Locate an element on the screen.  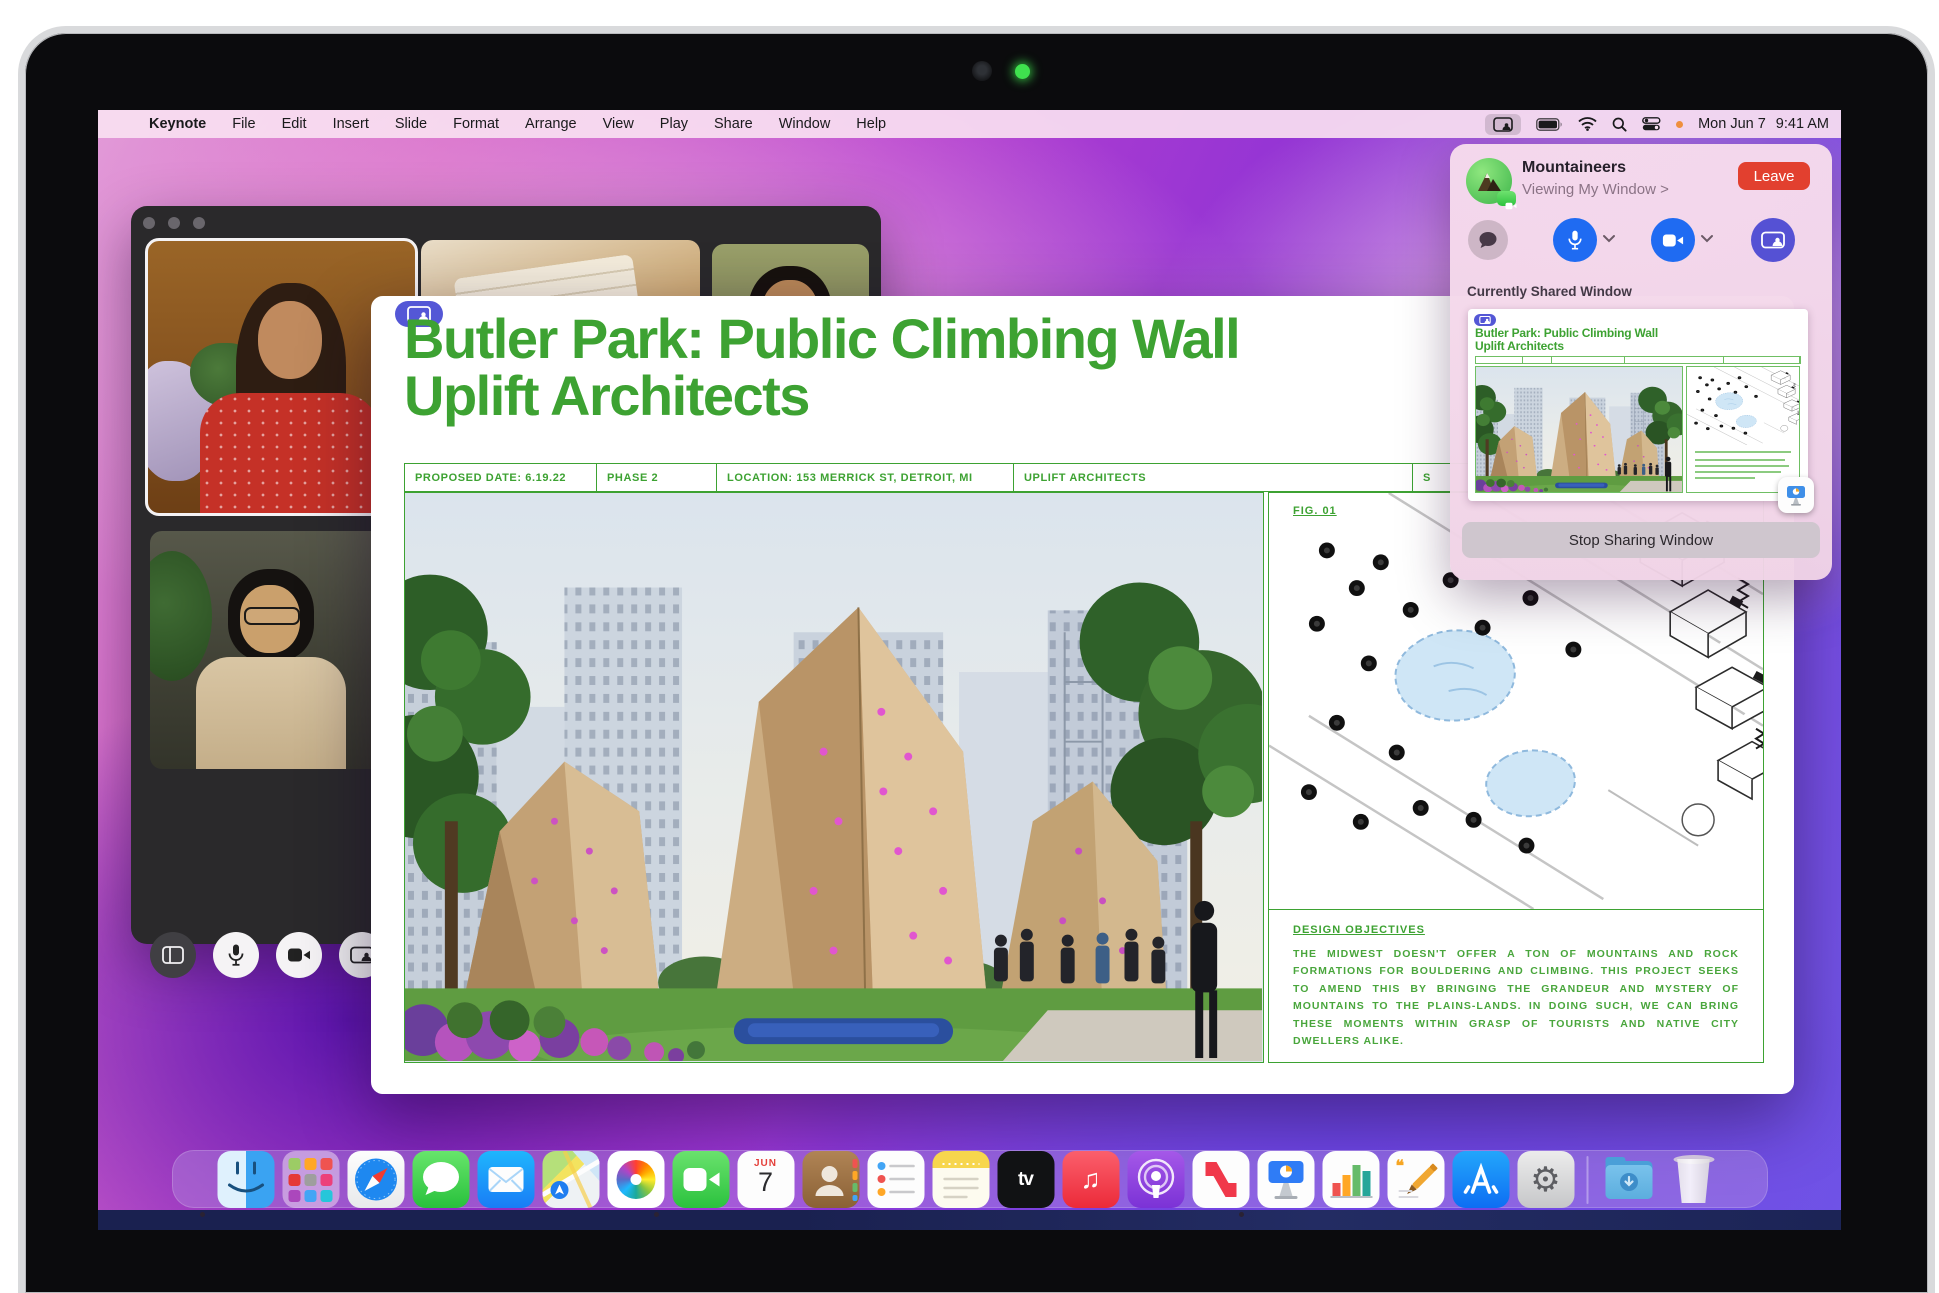
music-note-icon: ♫ is located at coordinates (1090, 1179).